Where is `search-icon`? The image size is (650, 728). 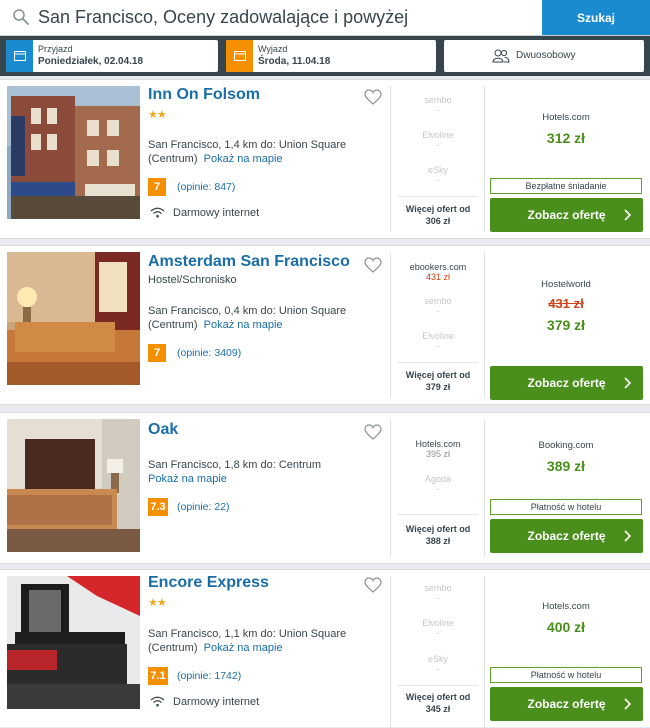
search-icon is located at coordinates (21, 17).